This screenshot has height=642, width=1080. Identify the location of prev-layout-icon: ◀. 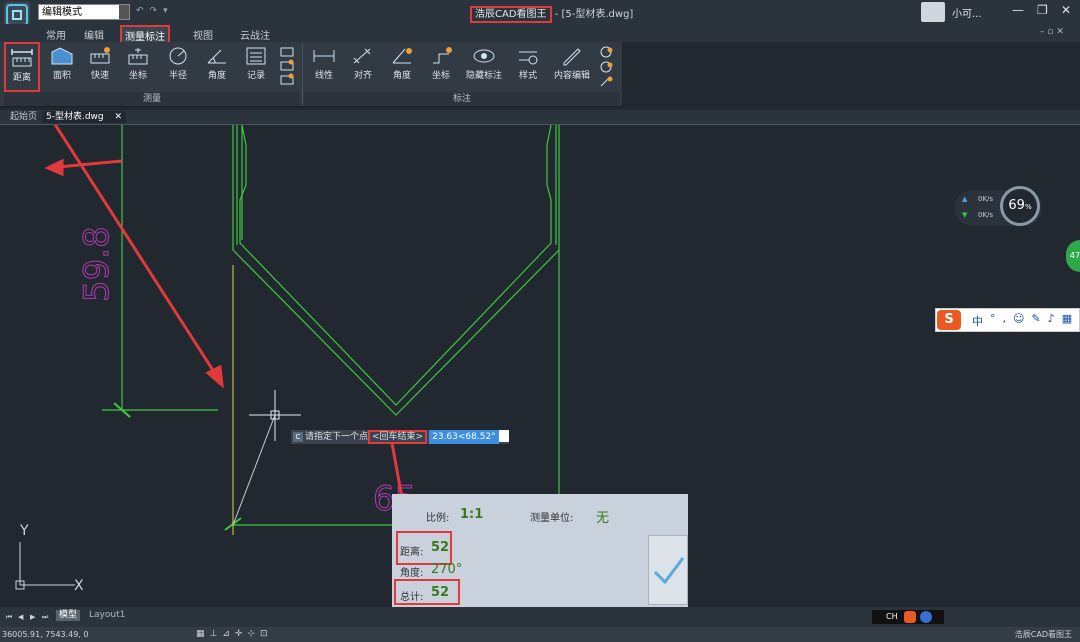
(20, 617).